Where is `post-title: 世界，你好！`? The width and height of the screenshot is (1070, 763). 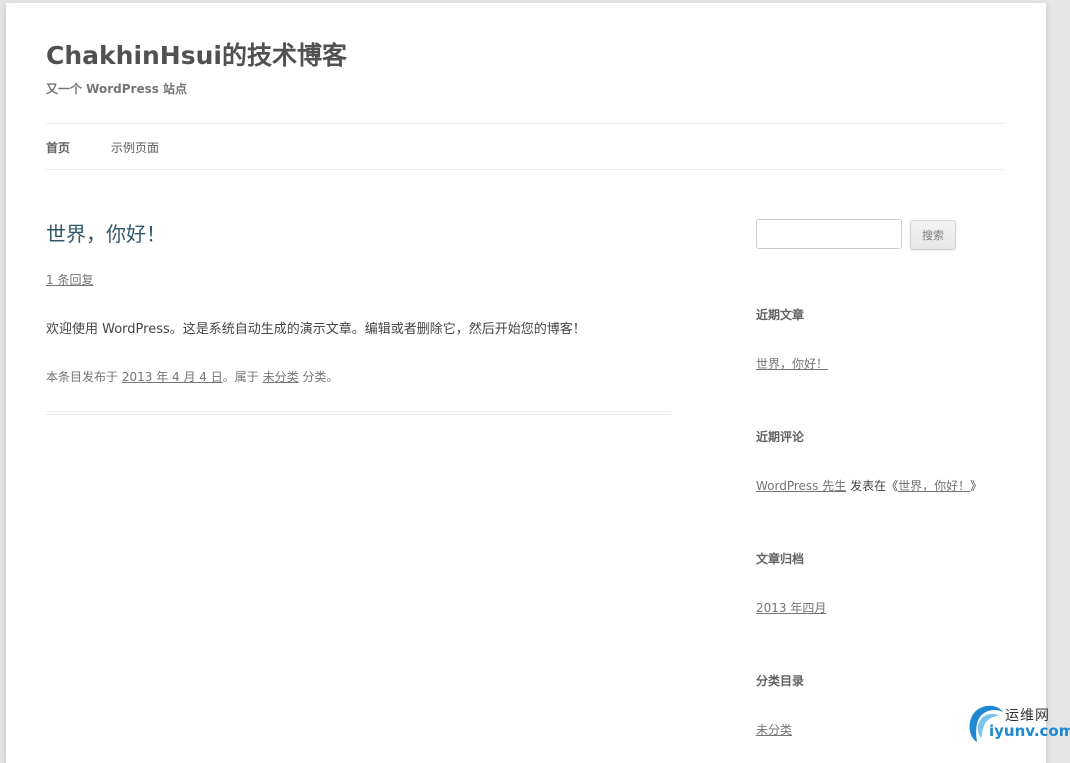
post-title: 世界，你好！ is located at coordinates (106, 232).